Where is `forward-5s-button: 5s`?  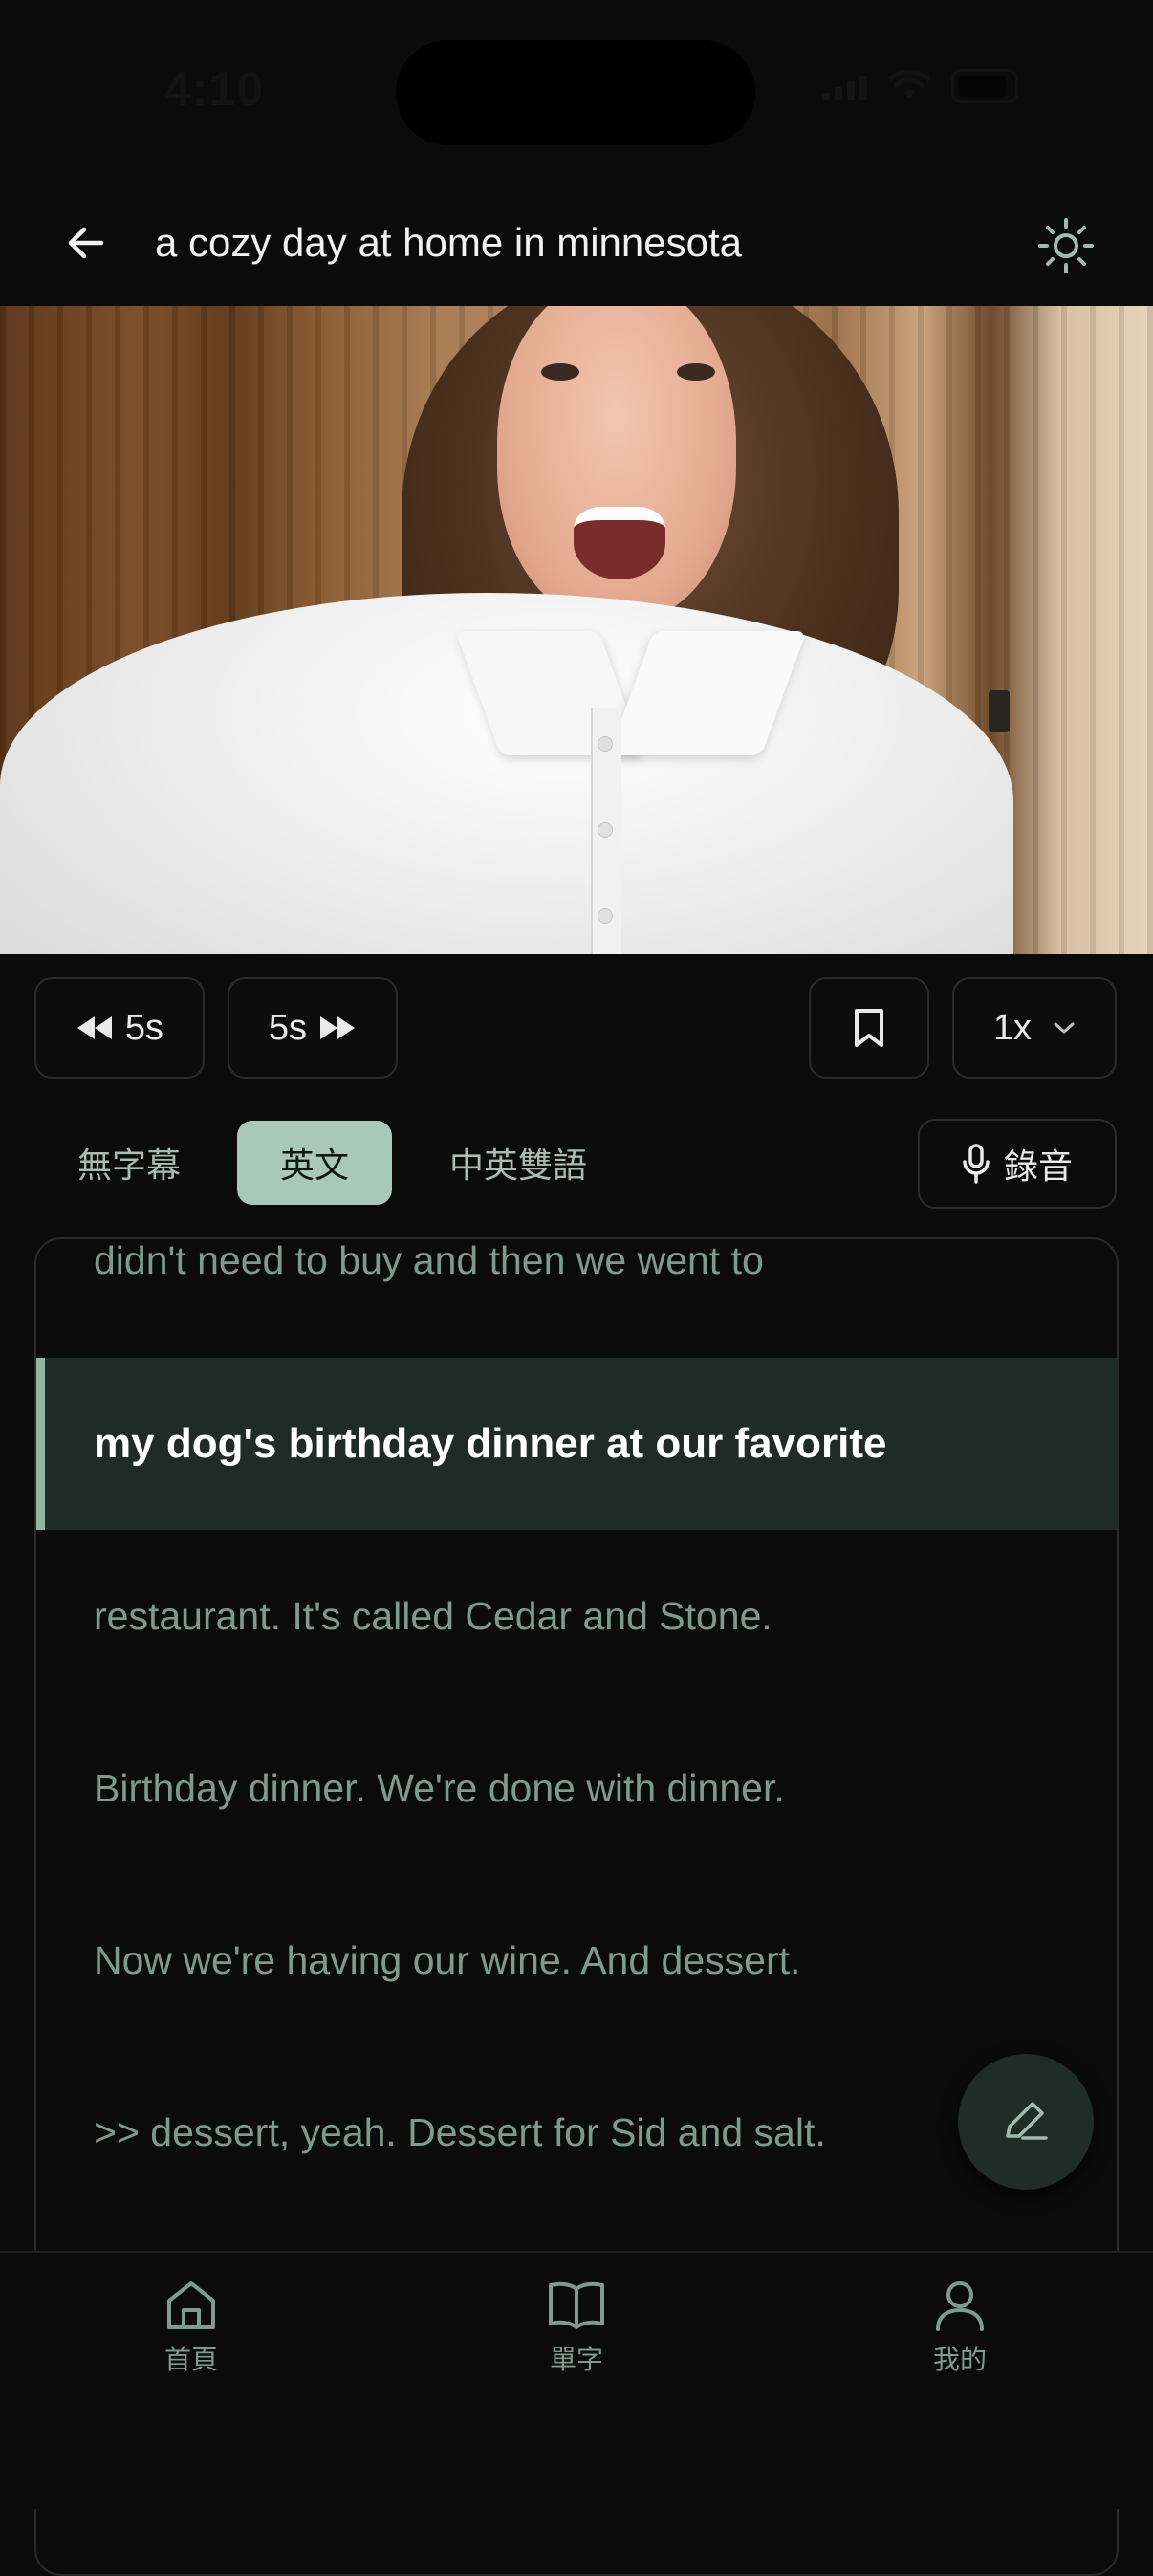
forward-5s-button: 5s is located at coordinates (313, 1028).